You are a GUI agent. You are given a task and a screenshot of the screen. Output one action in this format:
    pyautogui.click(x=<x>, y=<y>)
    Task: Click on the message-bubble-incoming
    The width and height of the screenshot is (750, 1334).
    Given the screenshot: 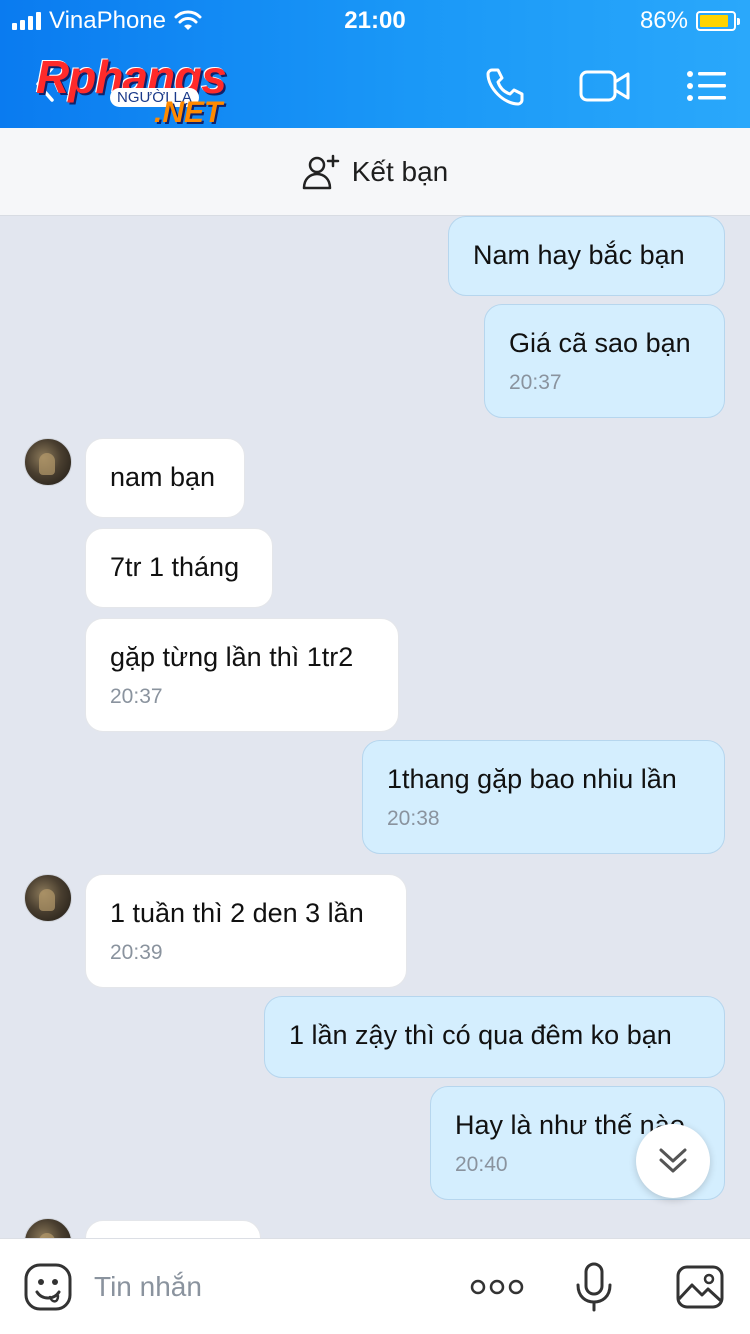 What is the action you would take?
    pyautogui.click(x=173, y=1229)
    